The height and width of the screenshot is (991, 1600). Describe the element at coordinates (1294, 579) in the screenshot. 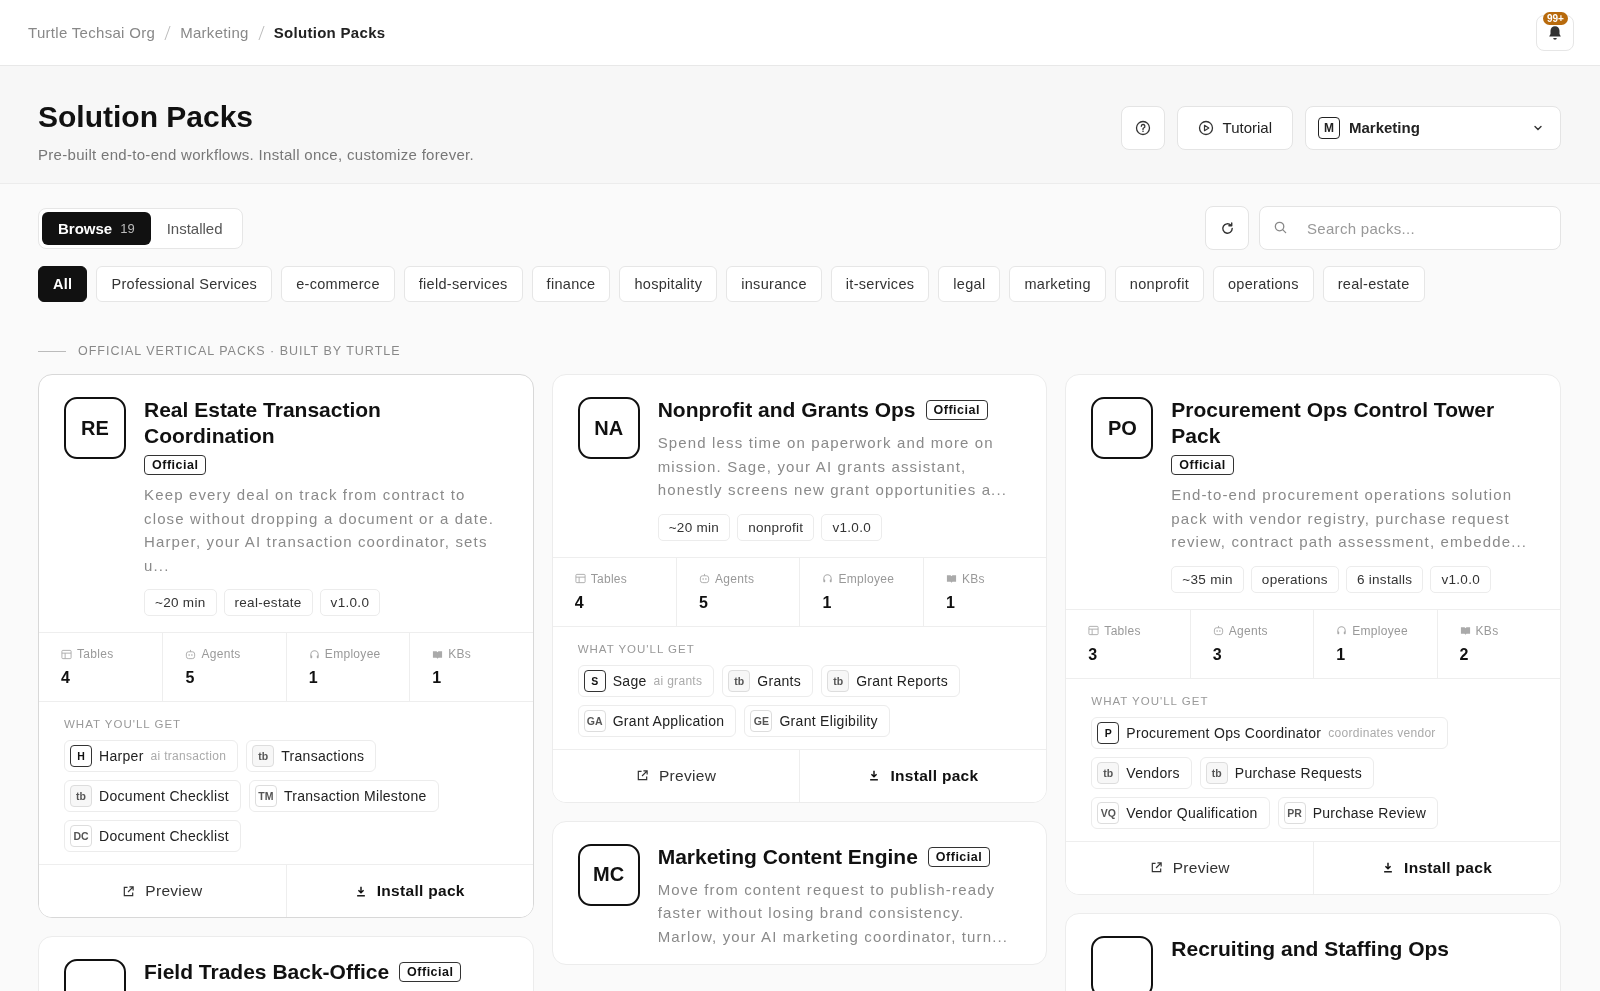

I see `pack-tag: operations` at that location.